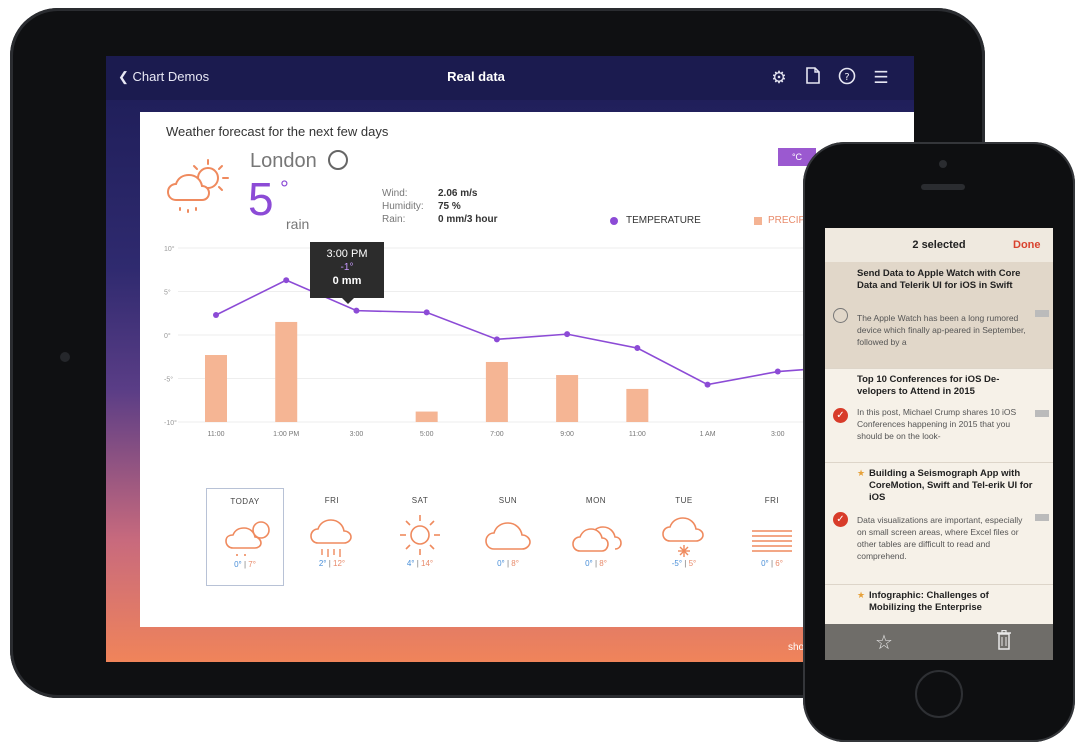 This screenshot has width=1079, height=744. I want to click on humidity-value: 75 %, so click(449, 206).